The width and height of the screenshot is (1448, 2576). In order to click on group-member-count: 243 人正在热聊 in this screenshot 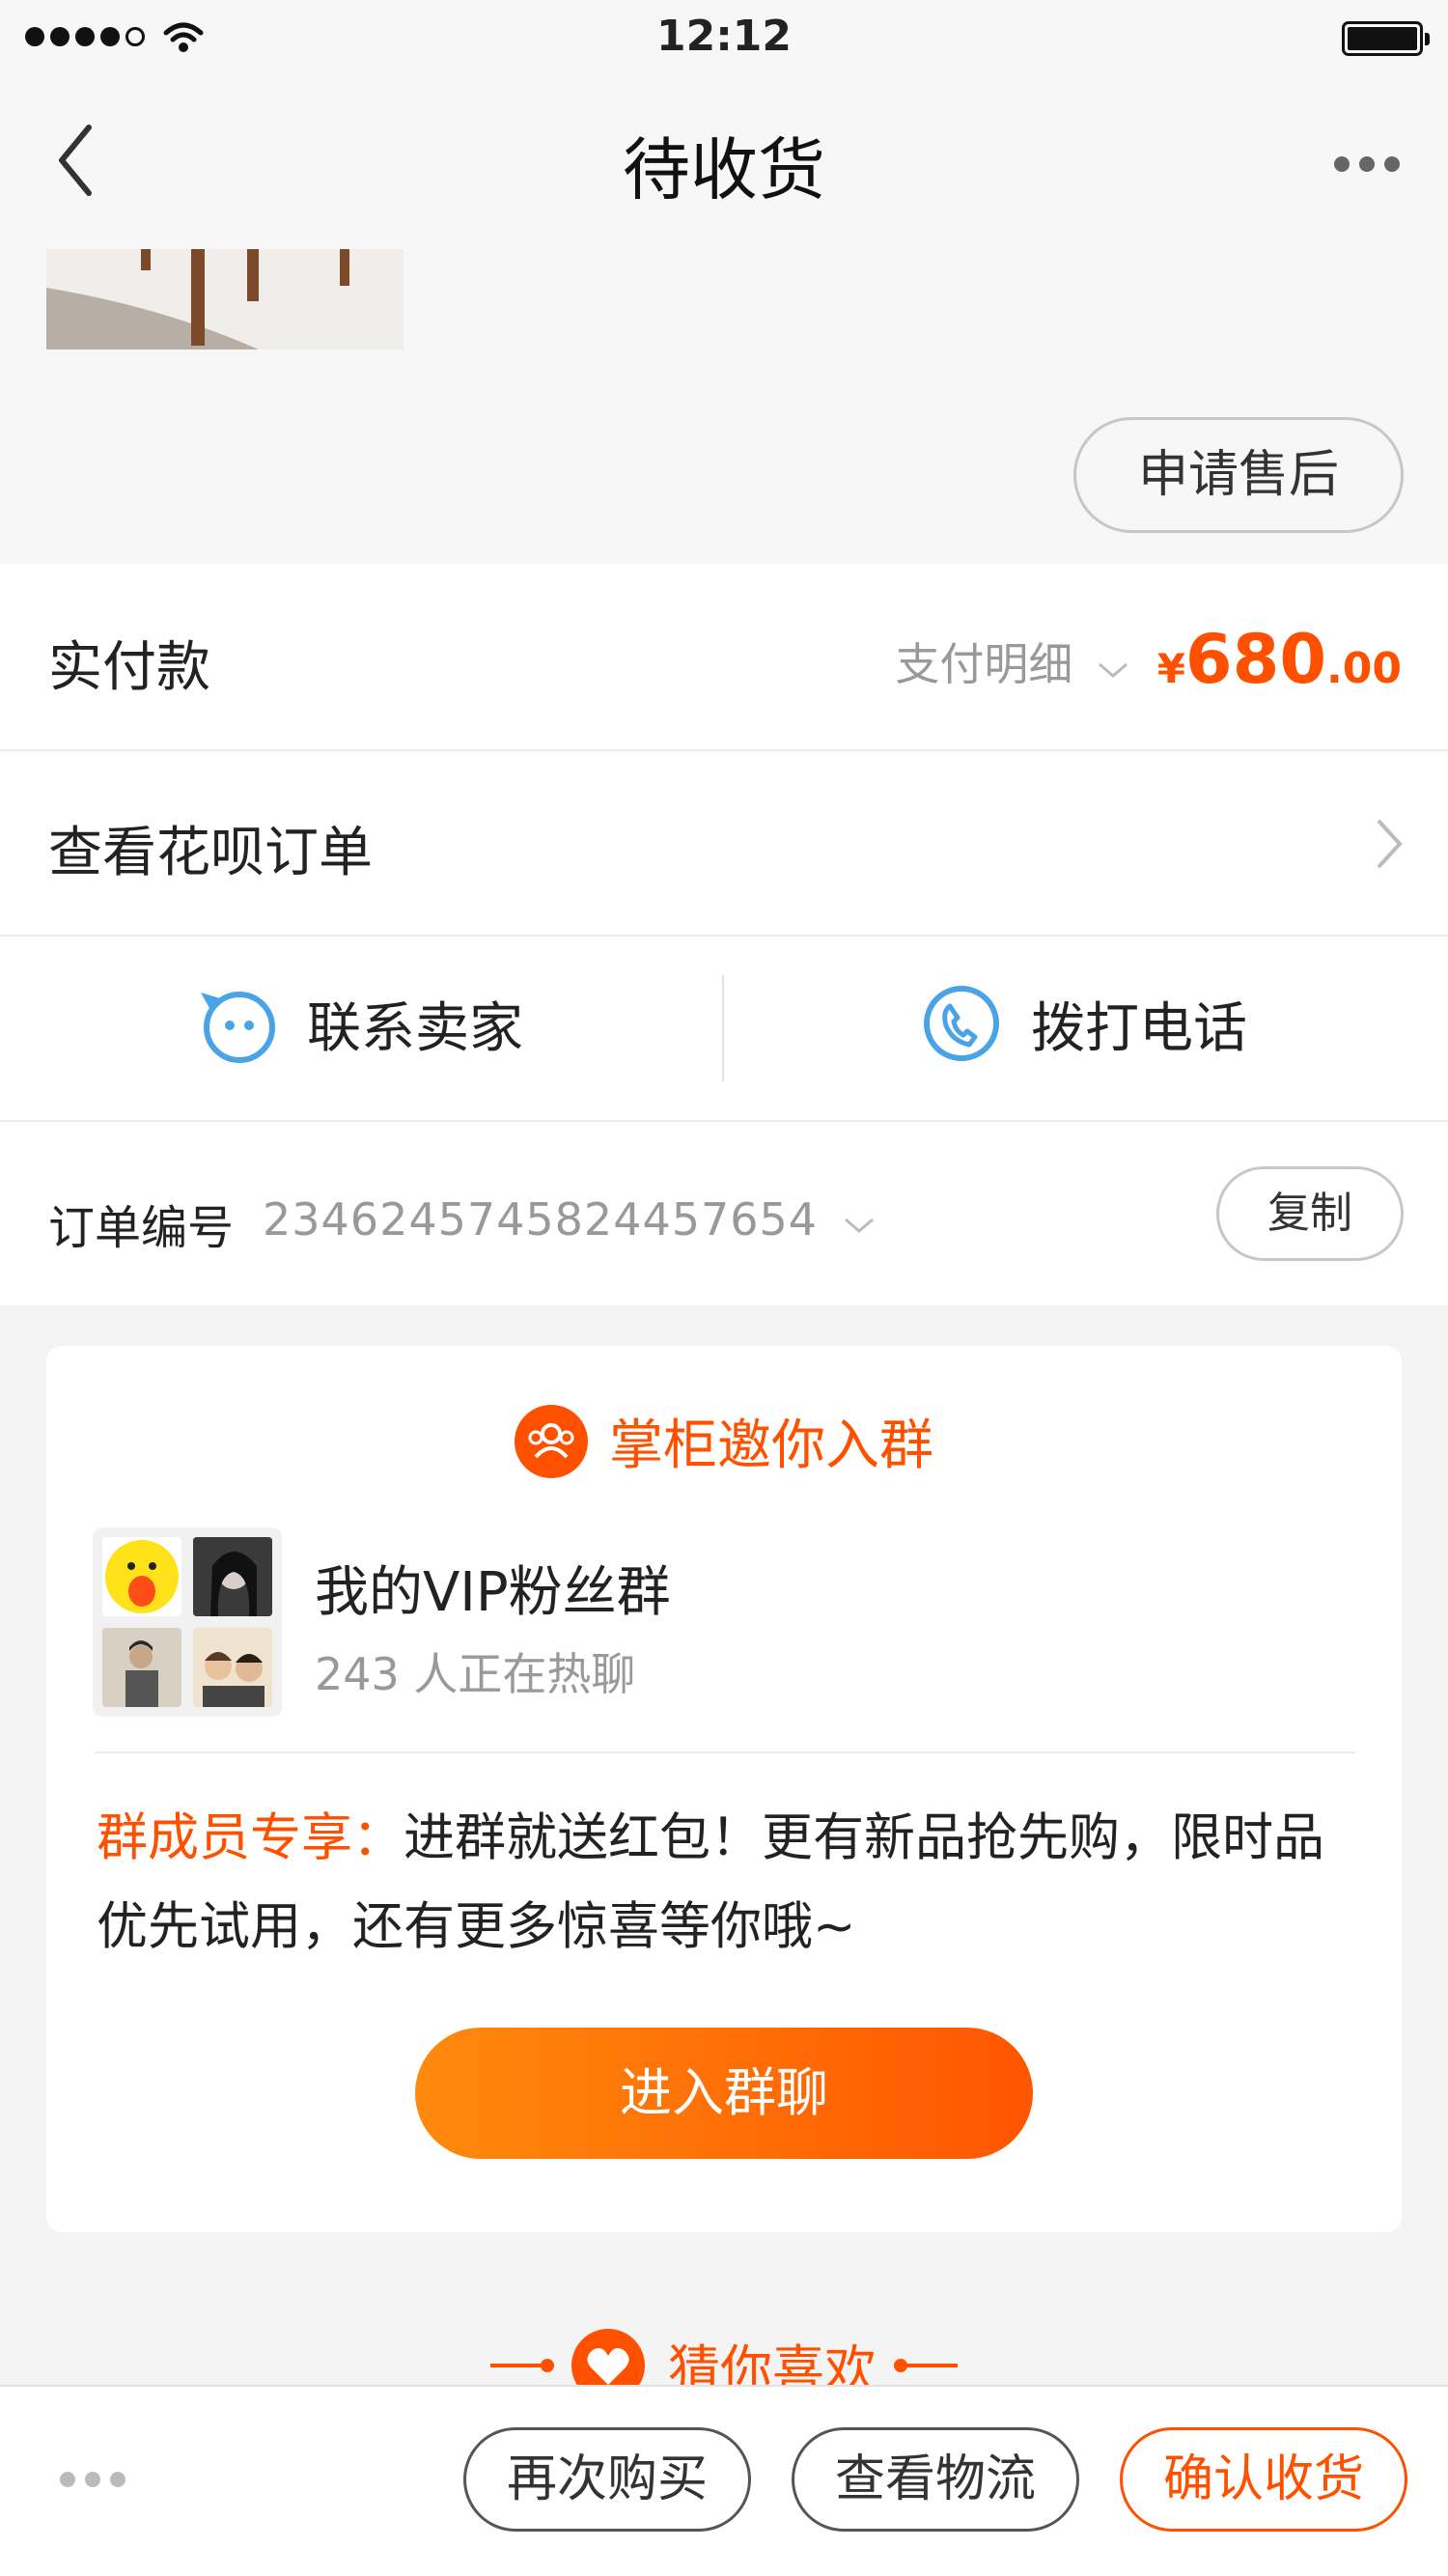, I will do `click(476, 1674)`.